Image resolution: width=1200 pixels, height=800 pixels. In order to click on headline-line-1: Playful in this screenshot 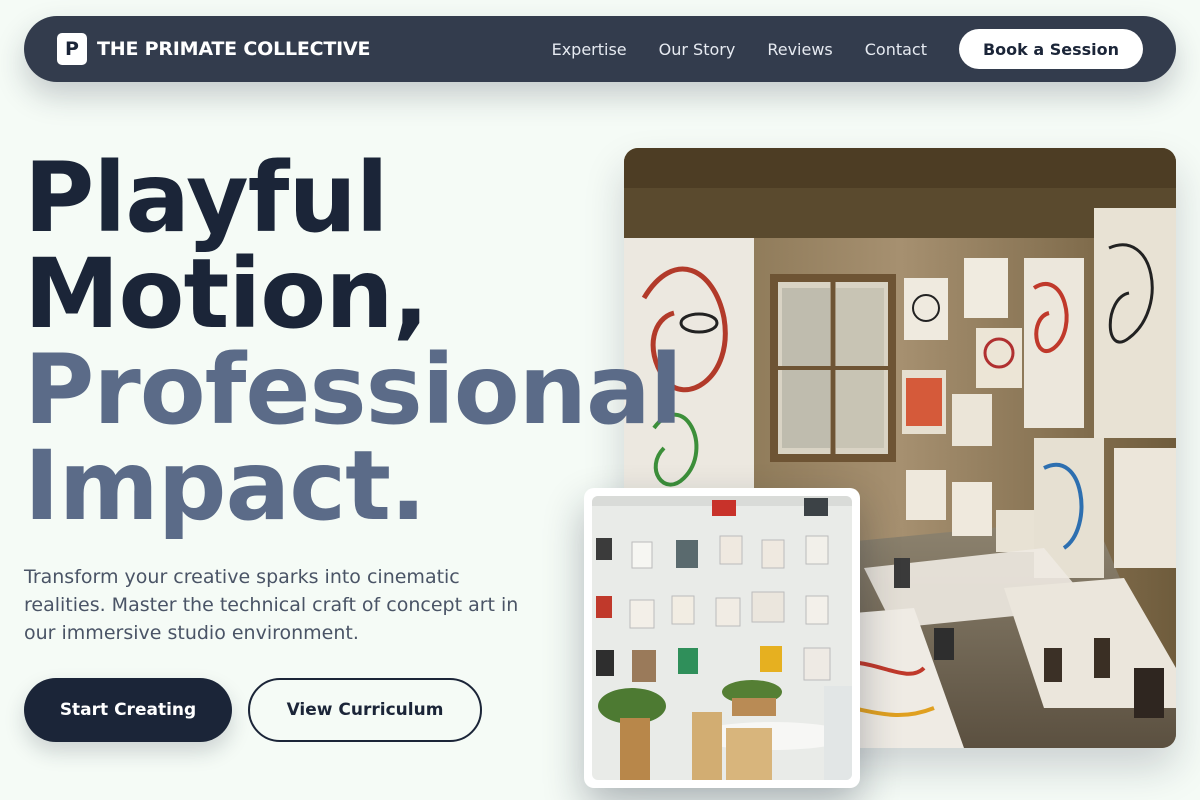, I will do `click(206, 198)`.